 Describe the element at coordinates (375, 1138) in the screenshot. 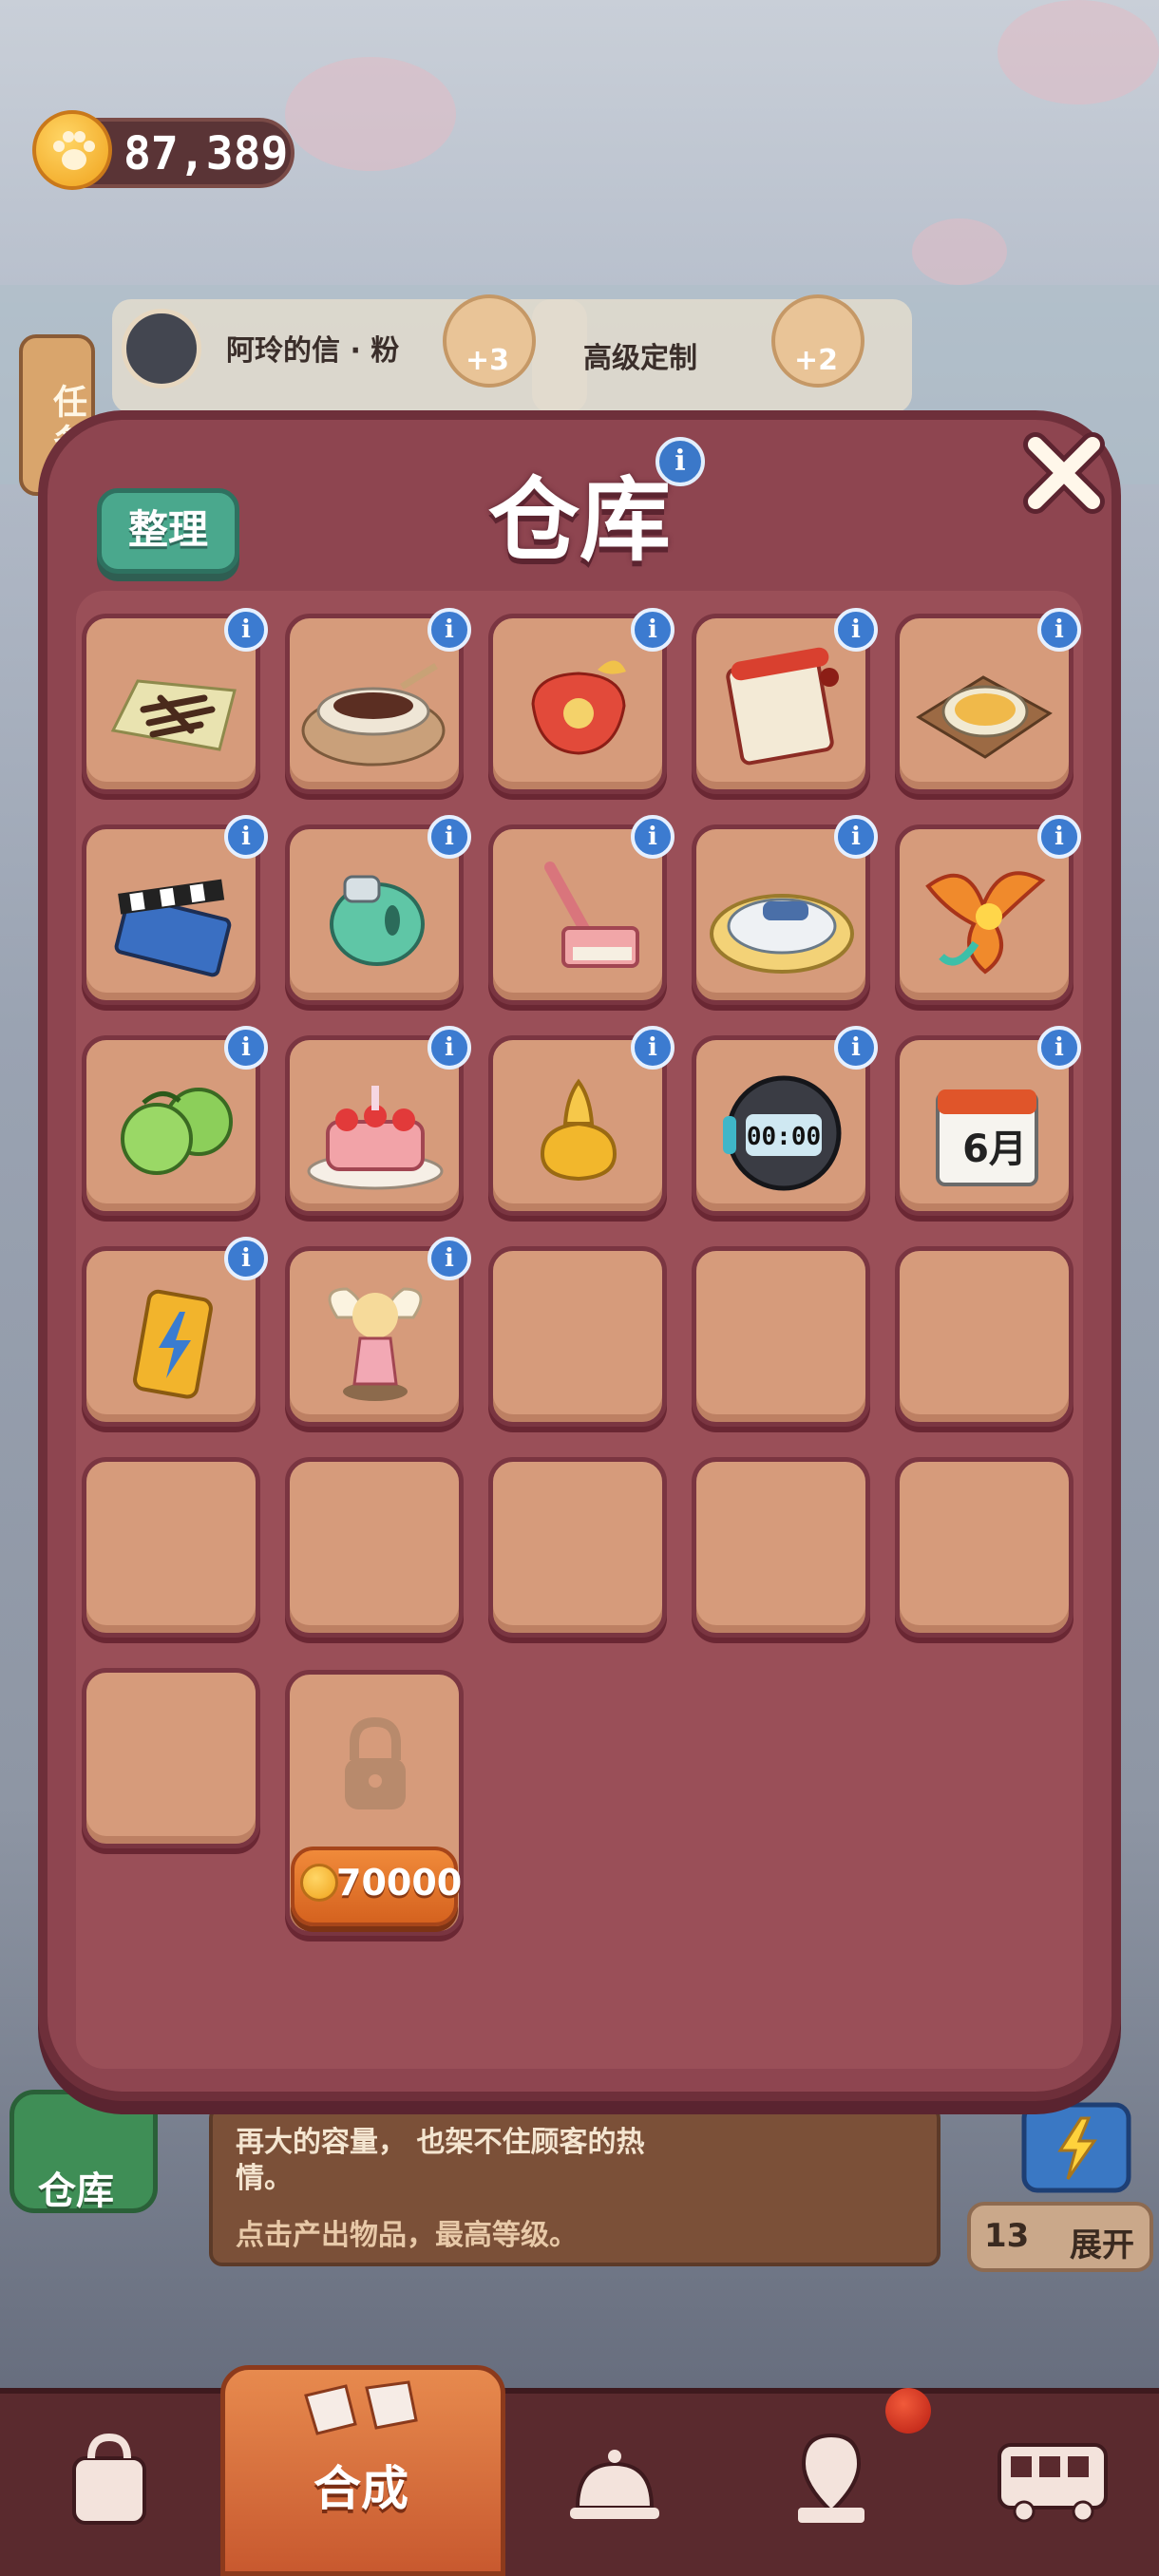

I see `strawberry-cake-icon` at that location.